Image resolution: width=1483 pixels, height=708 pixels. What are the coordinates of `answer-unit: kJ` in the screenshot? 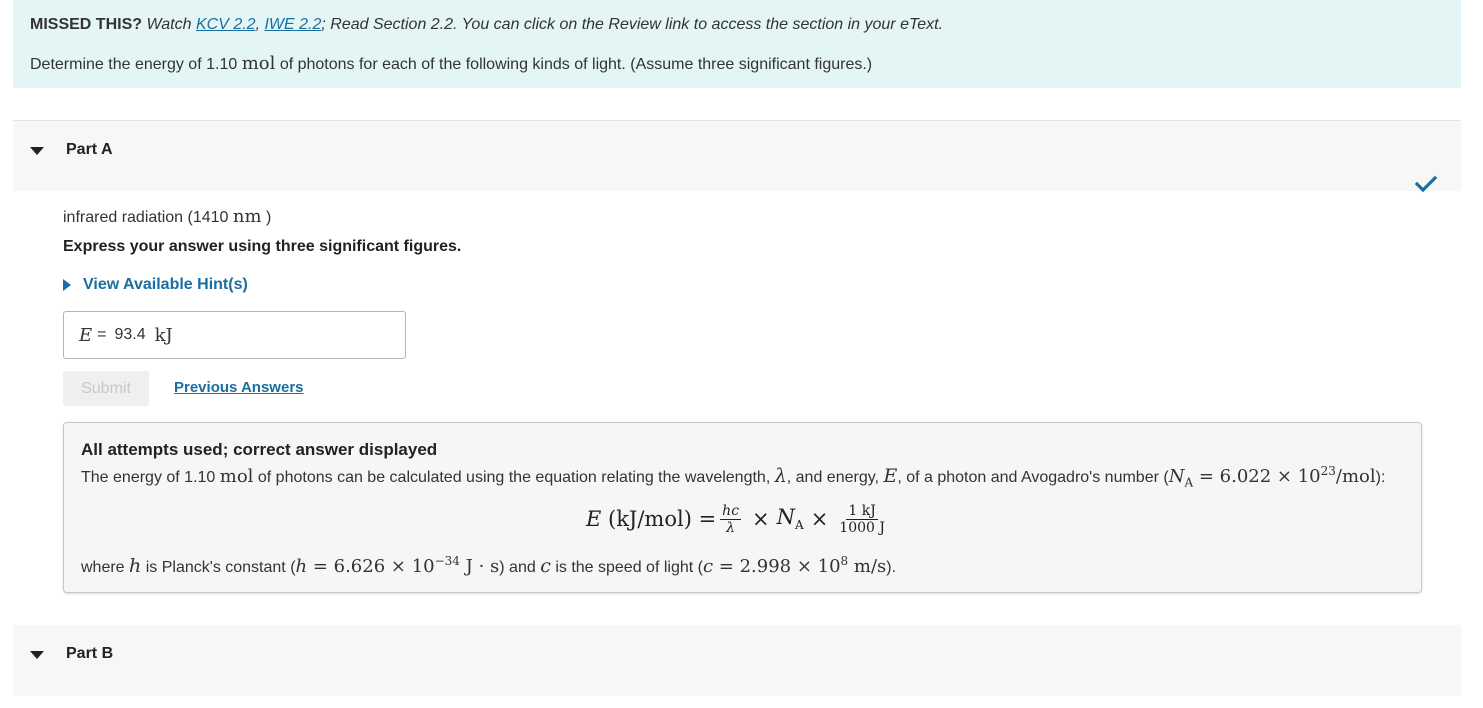 It's located at (163, 335).